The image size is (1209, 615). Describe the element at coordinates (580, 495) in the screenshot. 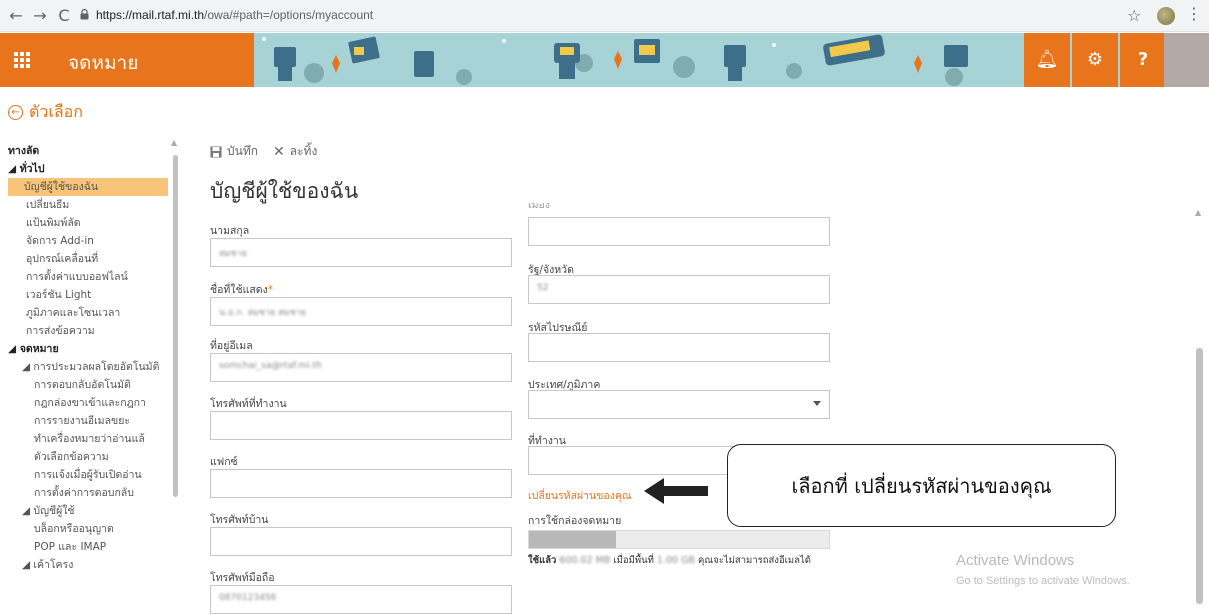

I see `change-password-link: เปลี่ยนรหัสผ่านของคุณ` at that location.